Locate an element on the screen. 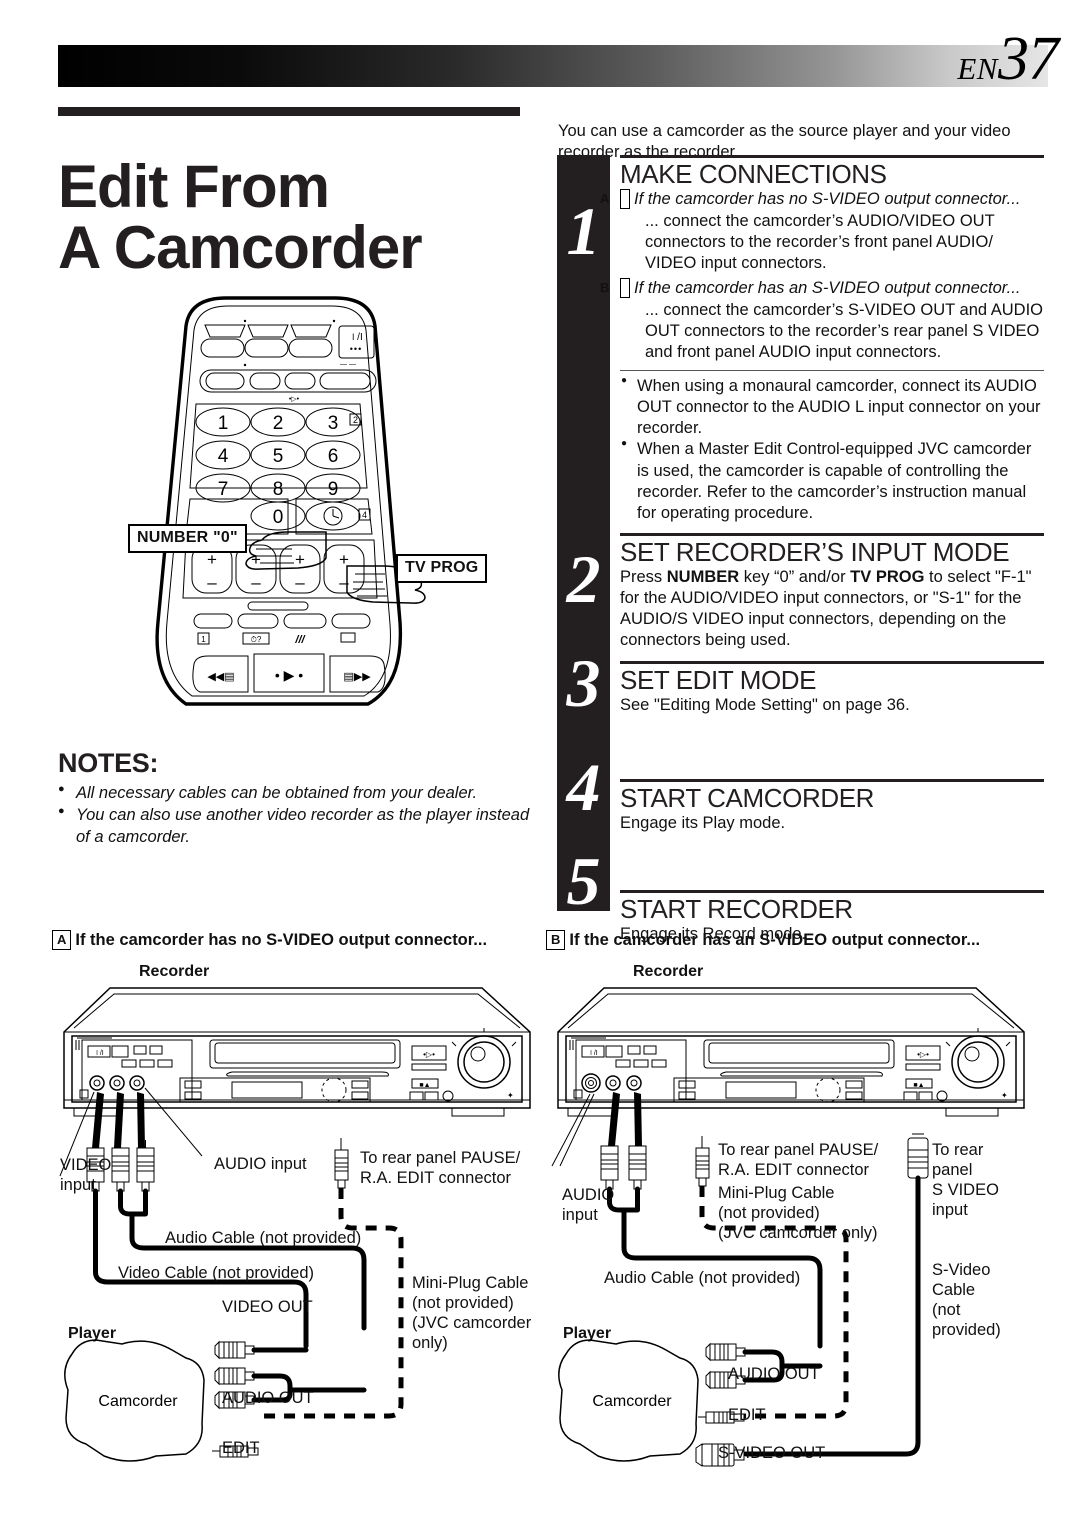  svg-text: 6 is located at coordinates (333, 456).